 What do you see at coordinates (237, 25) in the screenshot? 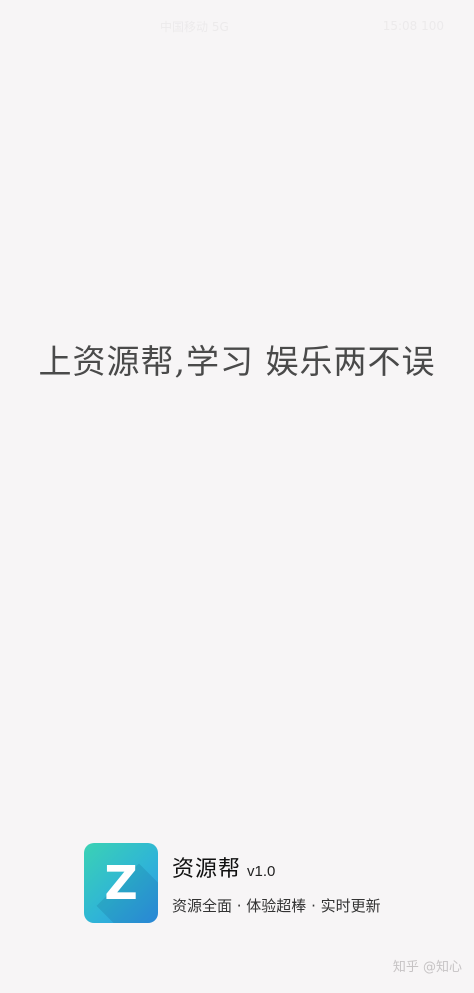
I see `status-bar: 中国移动 5G 15:08 100` at bounding box center [237, 25].